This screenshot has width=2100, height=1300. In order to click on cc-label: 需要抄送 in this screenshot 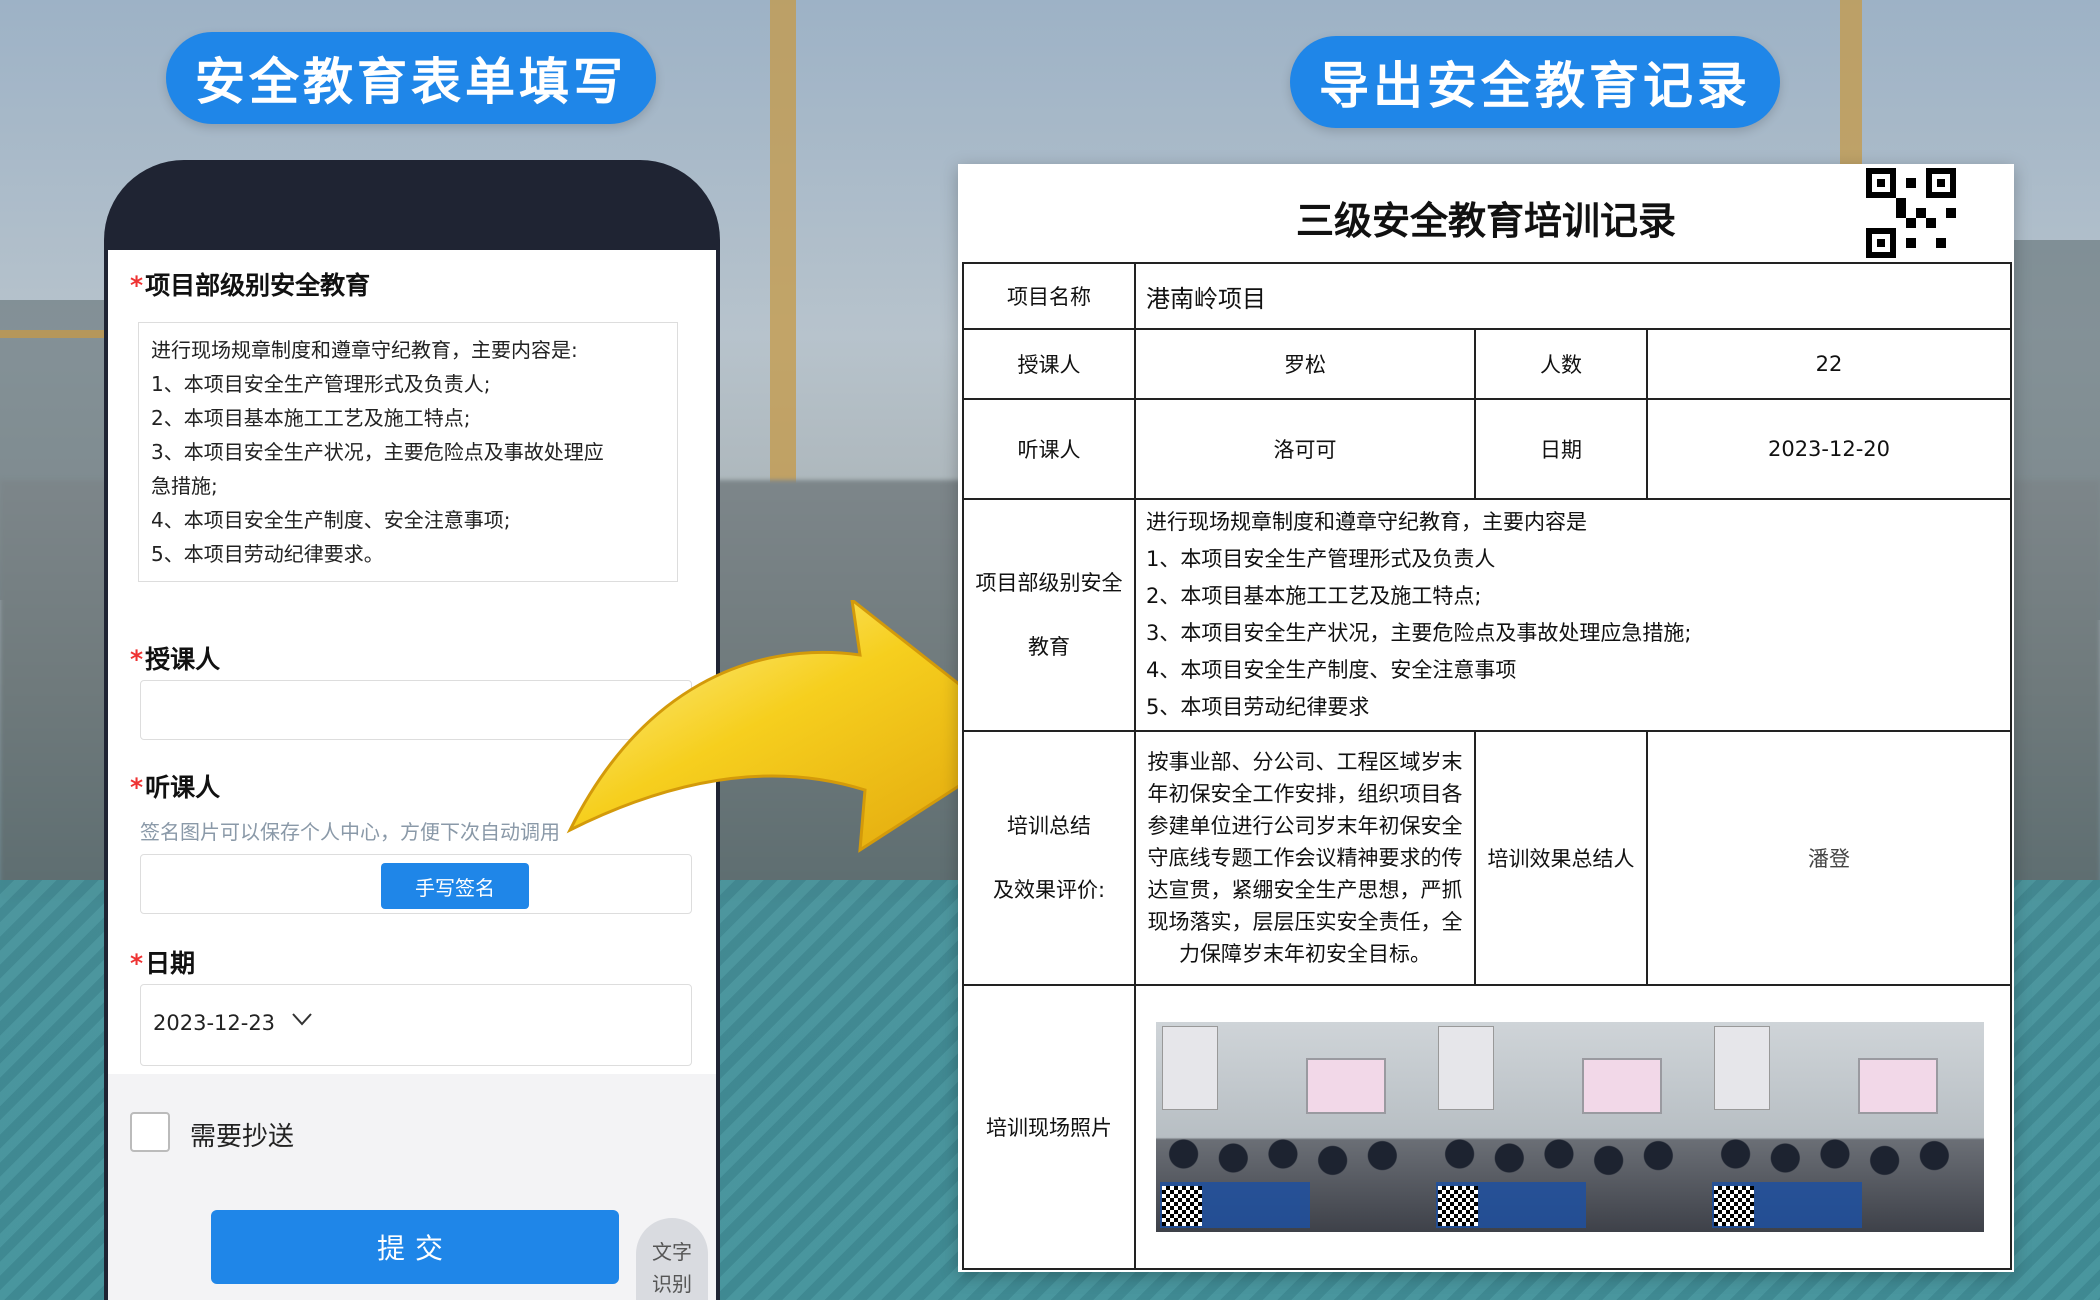, I will do `click(242, 1137)`.